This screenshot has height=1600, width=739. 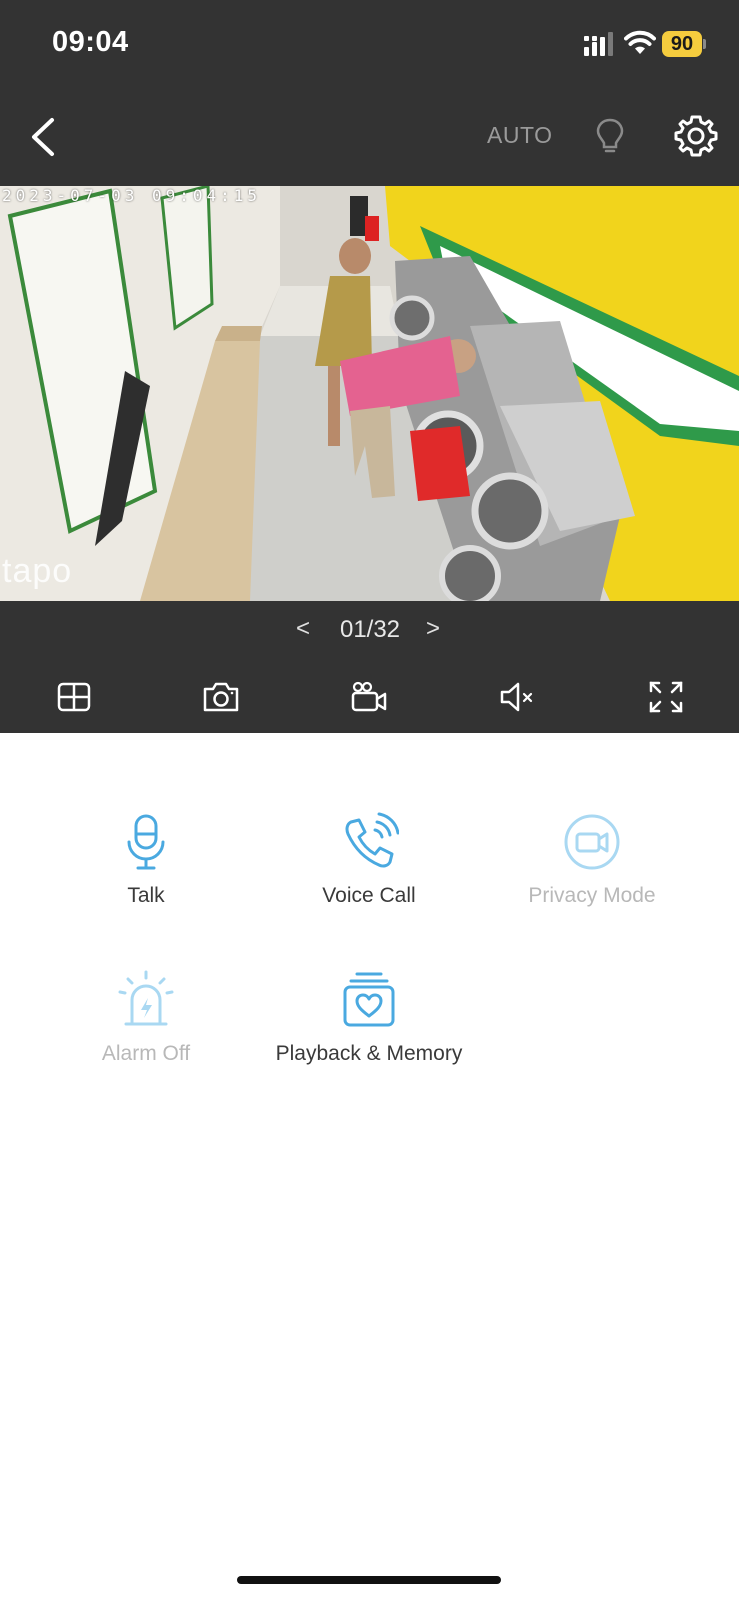 I want to click on video-timestamp: 2023-07-03 09:04:15, so click(x=132, y=195).